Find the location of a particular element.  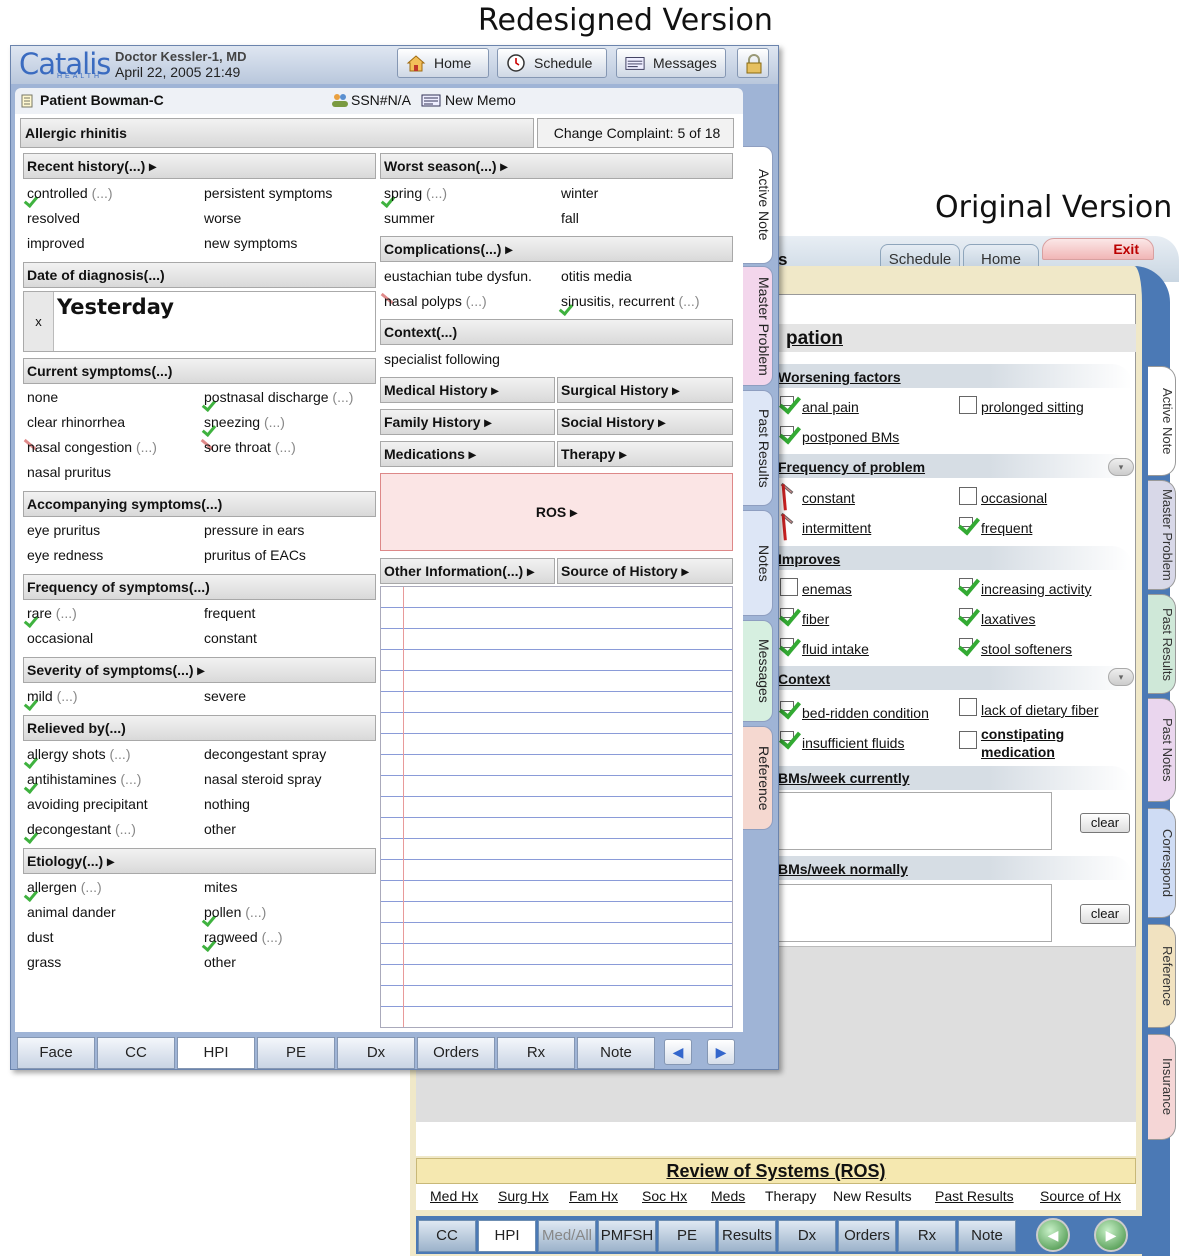

orig-tab-note: Note is located at coordinates (987, 1236).